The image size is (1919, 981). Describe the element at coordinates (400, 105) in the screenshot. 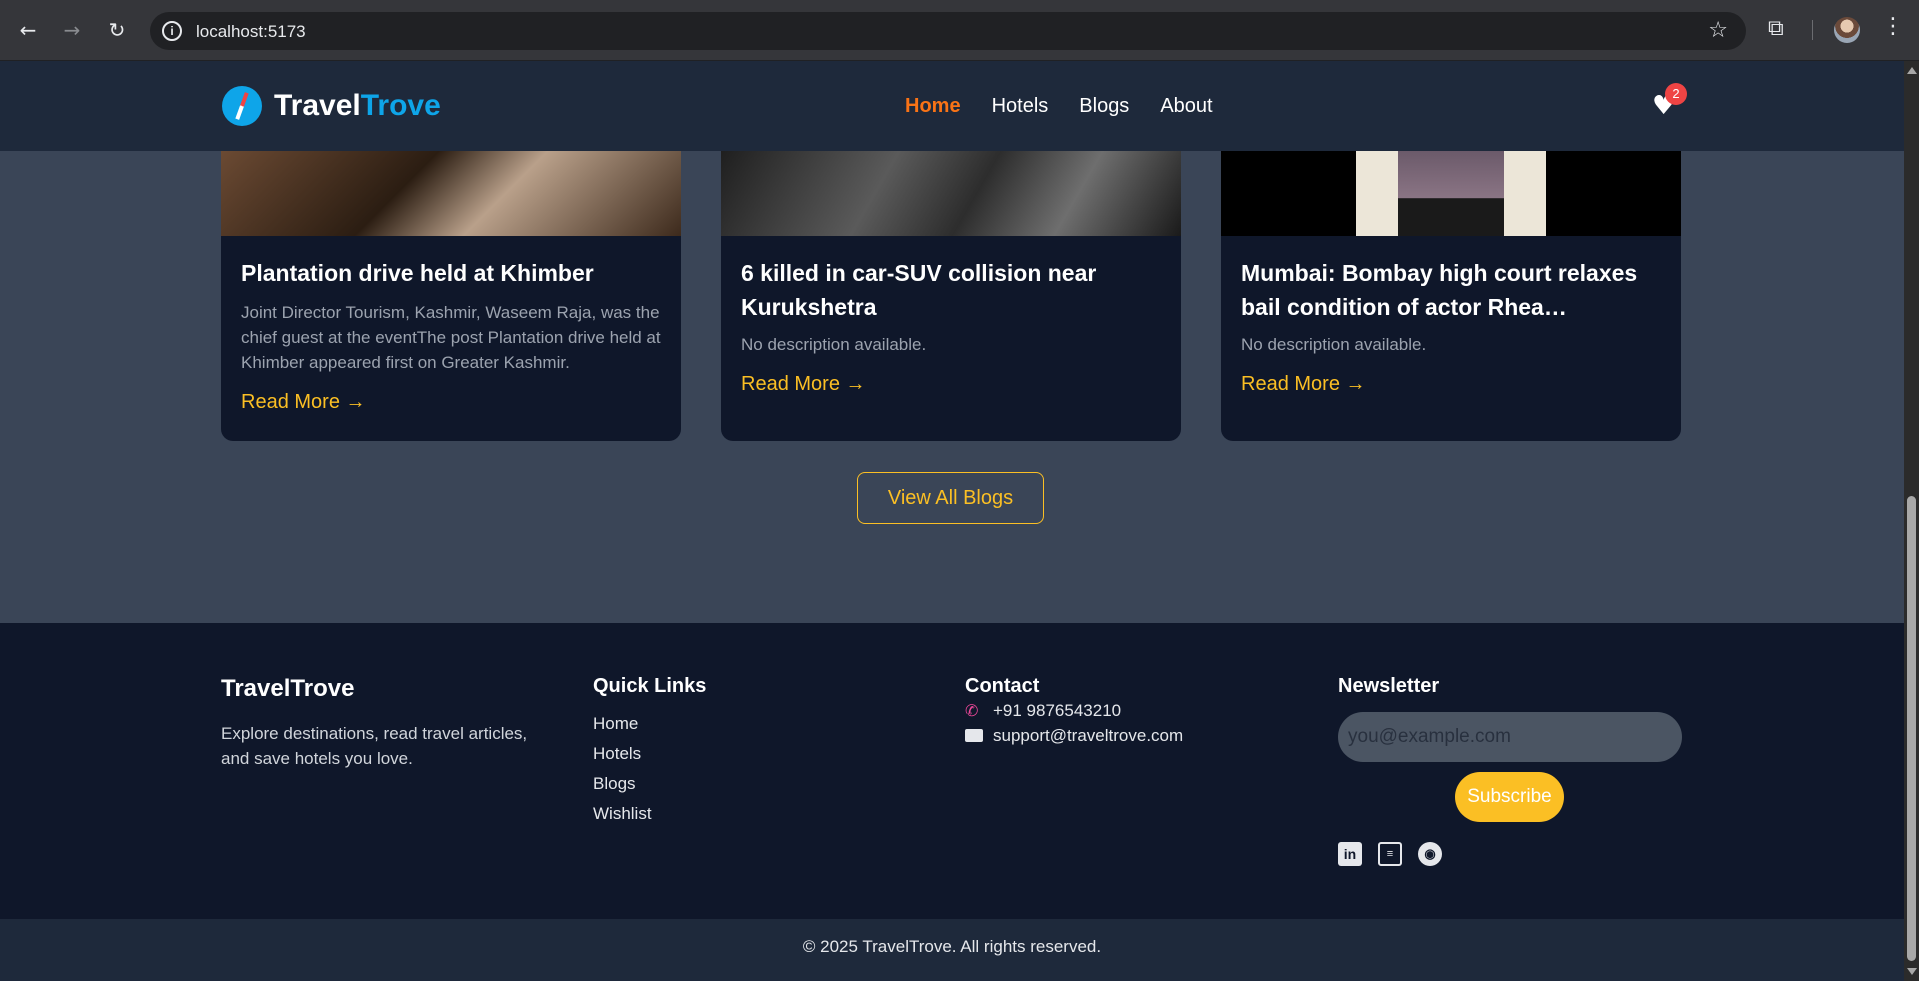

I see `logo-text-trove: Trove` at that location.